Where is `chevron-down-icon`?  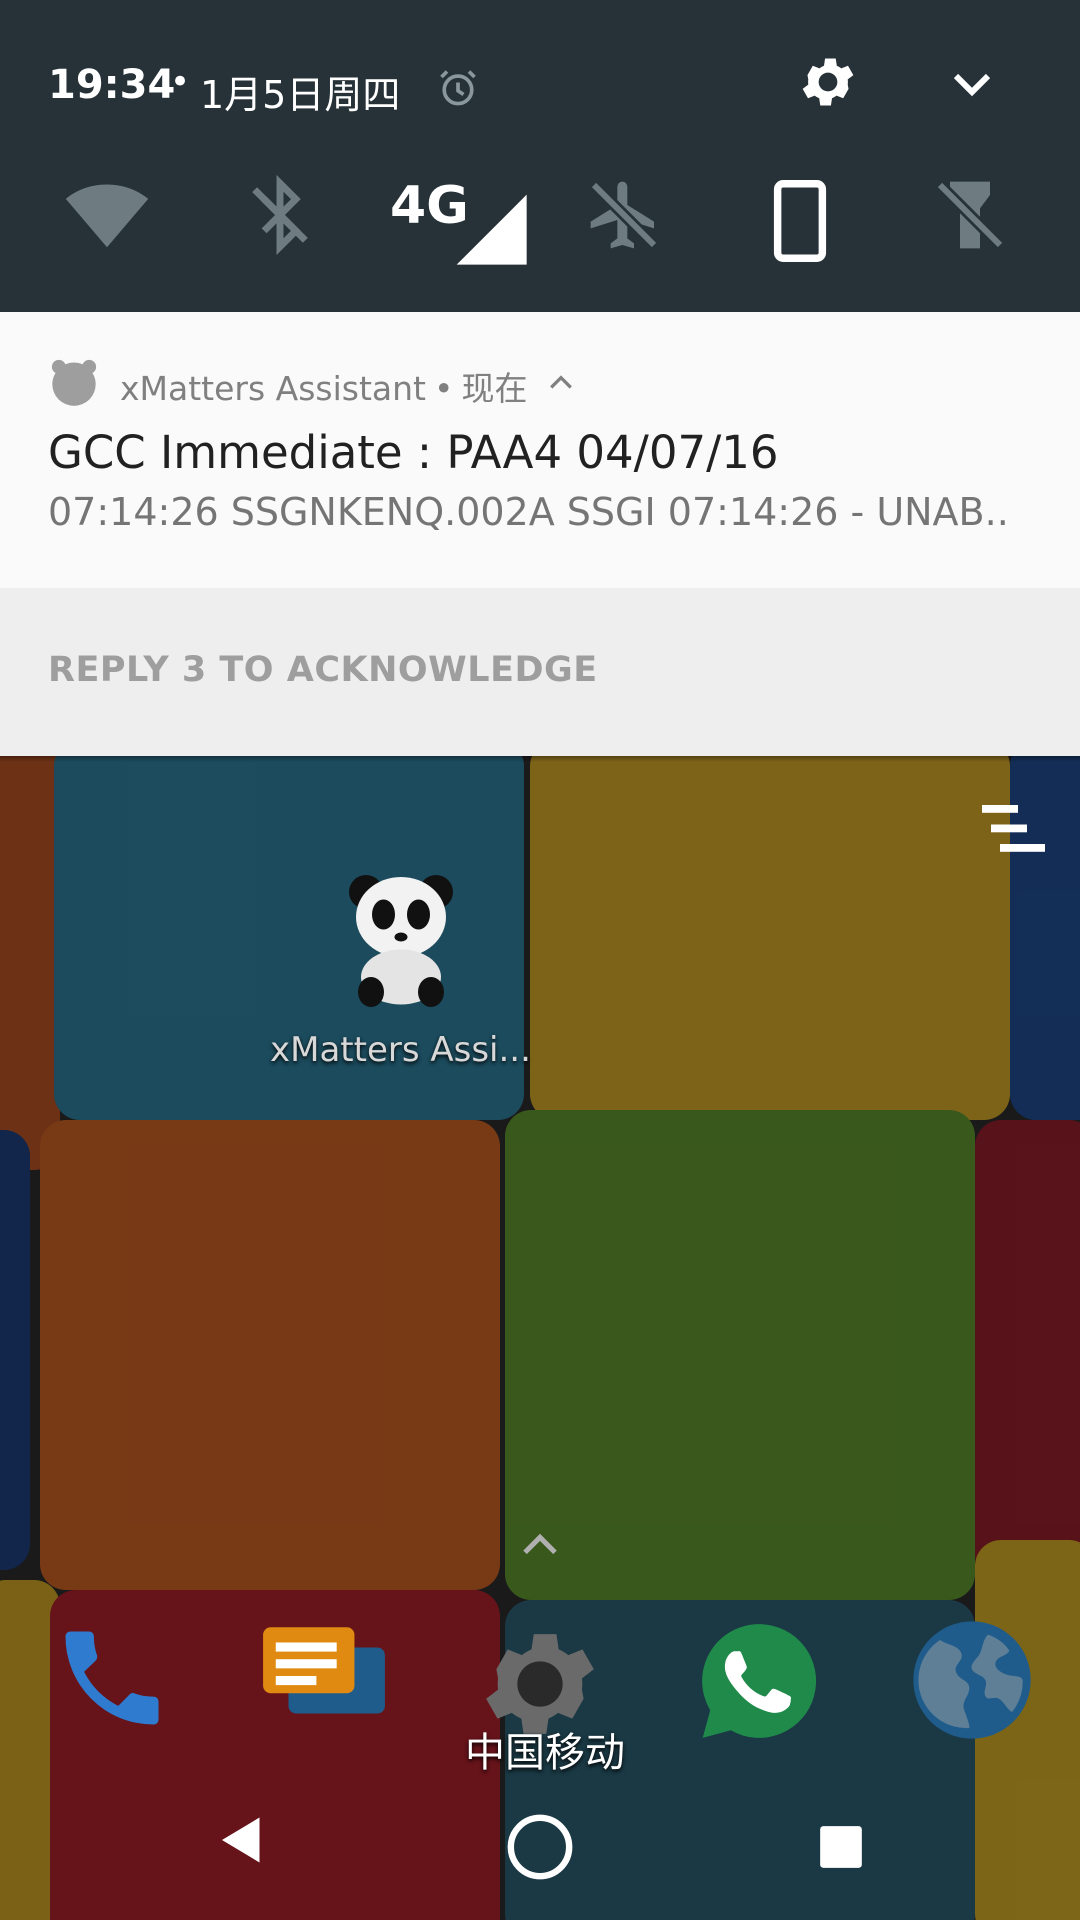 chevron-down-icon is located at coordinates (972, 84).